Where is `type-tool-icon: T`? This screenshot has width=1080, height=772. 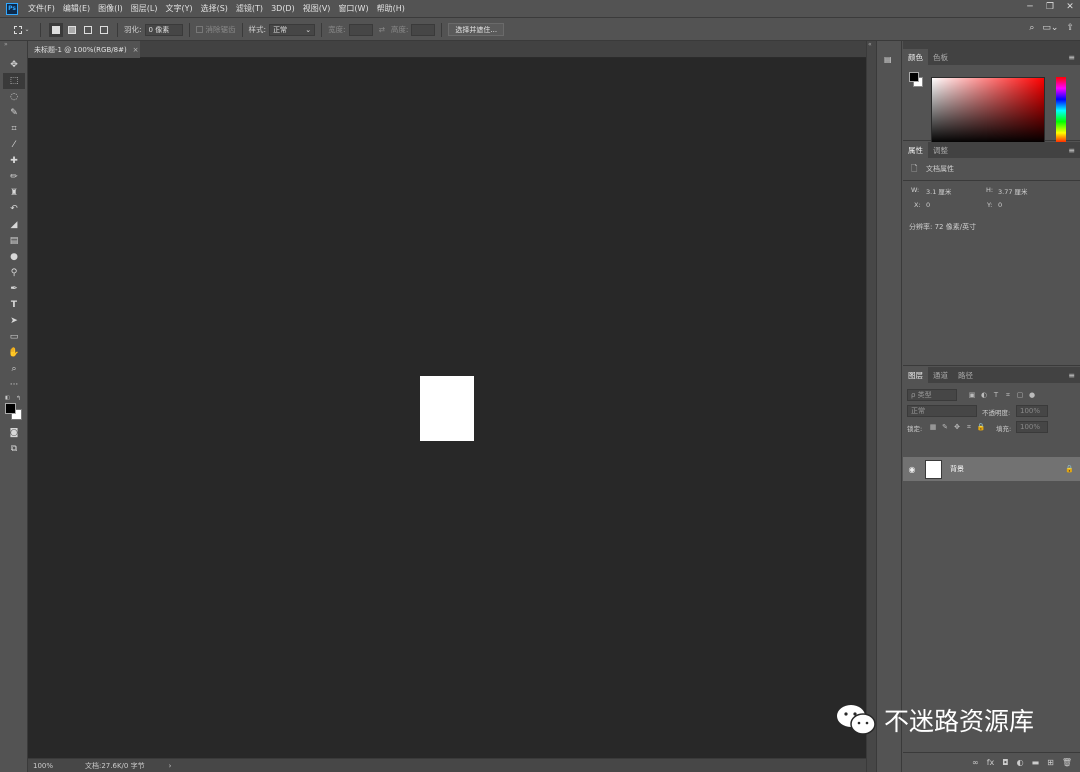 type-tool-icon: T is located at coordinates (14, 305).